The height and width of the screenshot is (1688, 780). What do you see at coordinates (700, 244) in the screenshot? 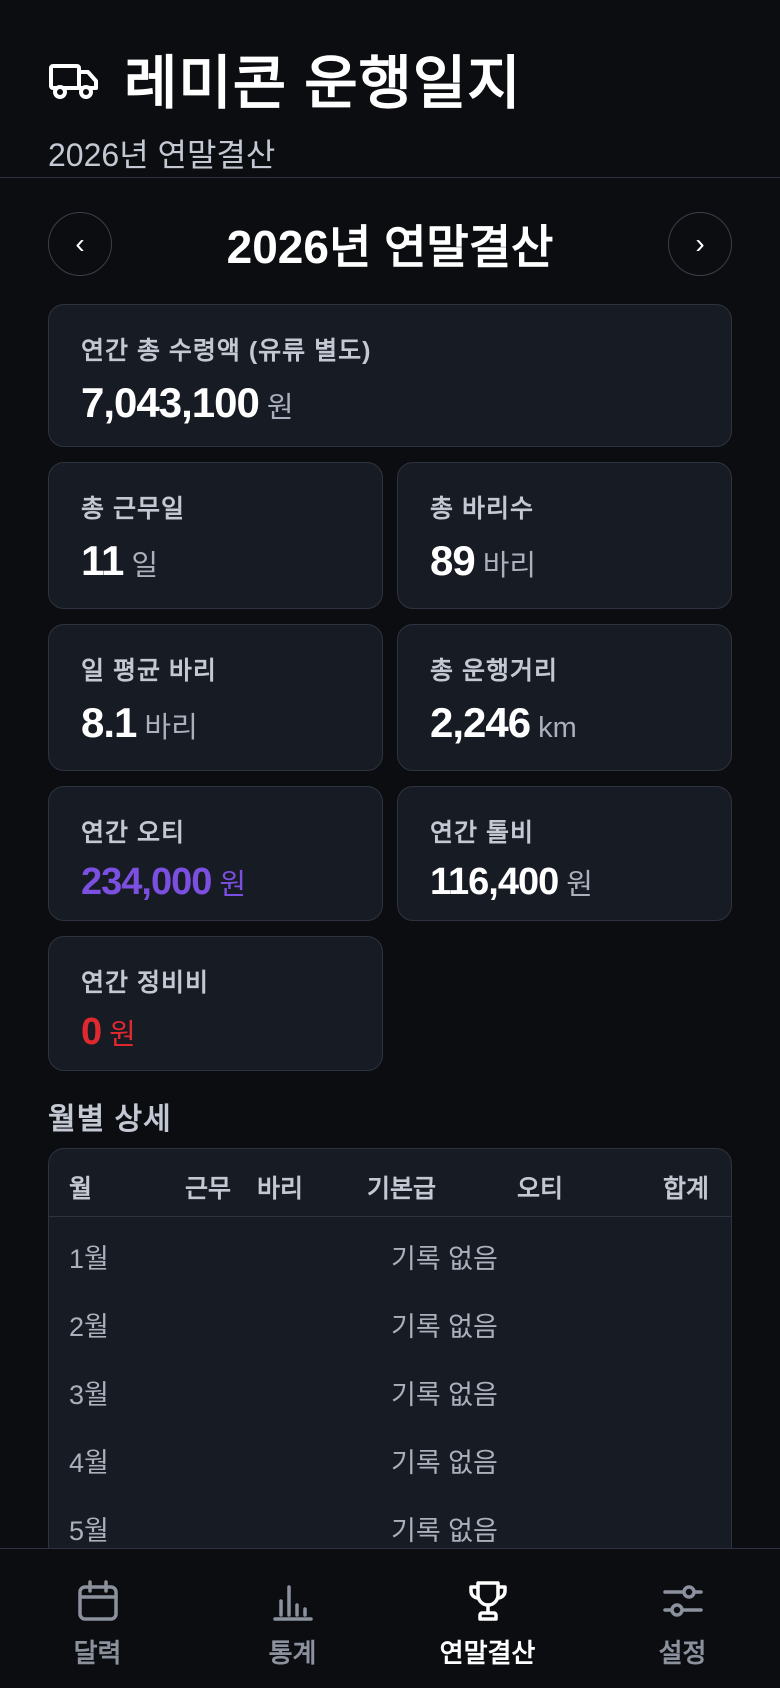
I see `next-year-button: ›` at bounding box center [700, 244].